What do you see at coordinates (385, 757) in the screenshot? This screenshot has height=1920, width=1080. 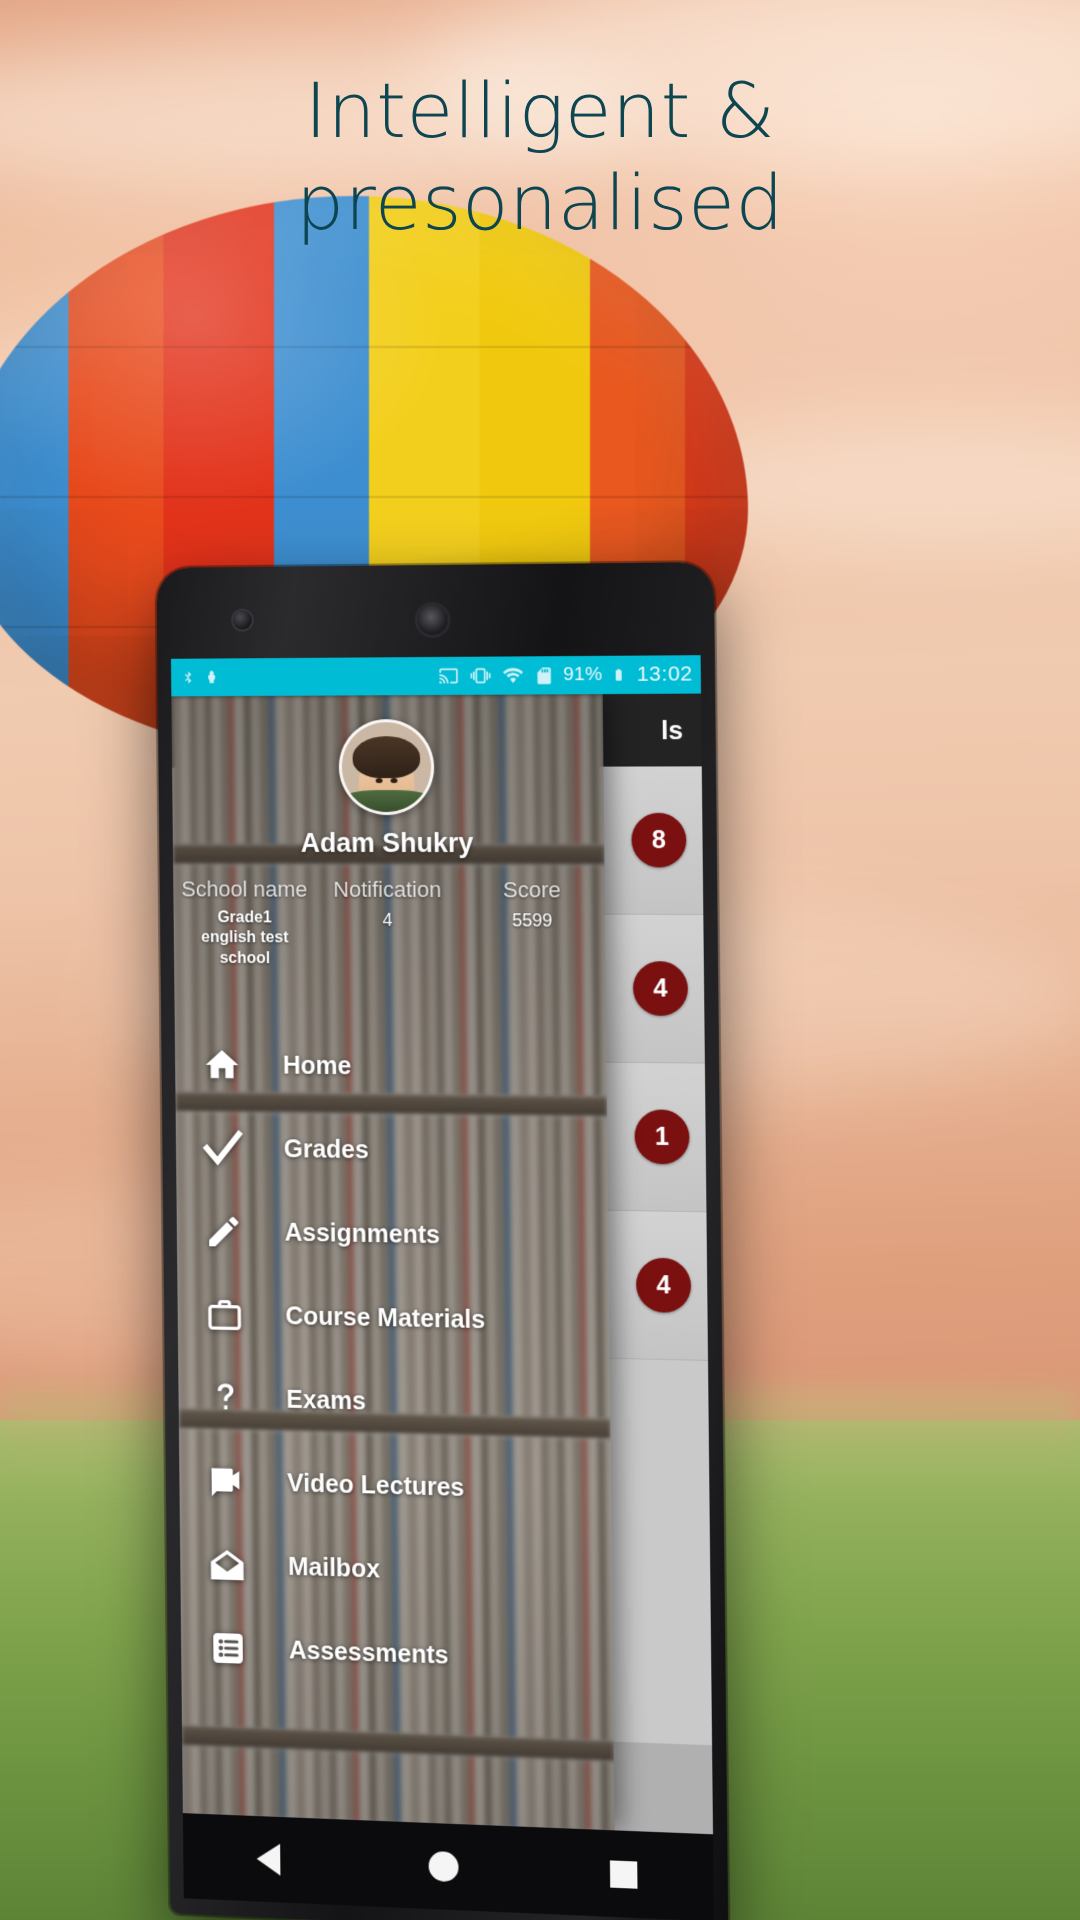 I see `avatar-hair` at bounding box center [385, 757].